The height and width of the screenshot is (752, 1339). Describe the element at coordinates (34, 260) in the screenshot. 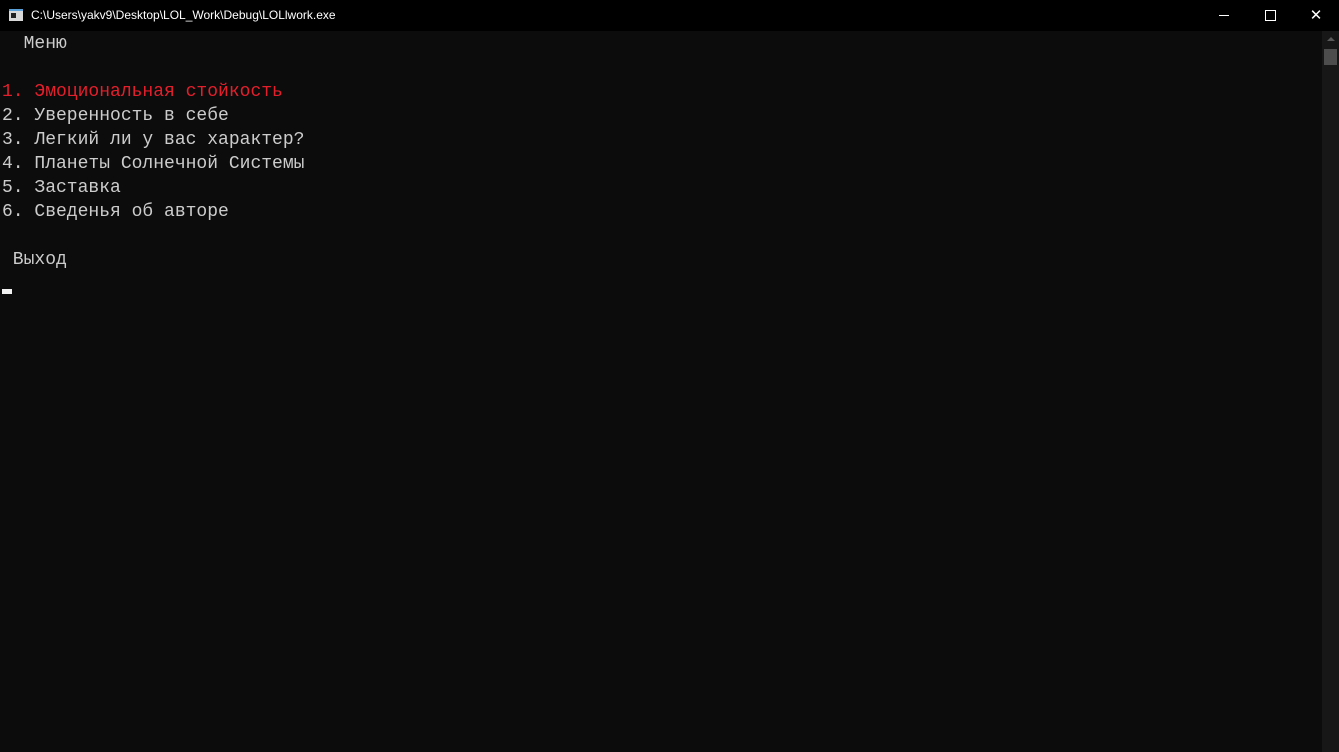

I see `menu-item-exit: Выход` at that location.